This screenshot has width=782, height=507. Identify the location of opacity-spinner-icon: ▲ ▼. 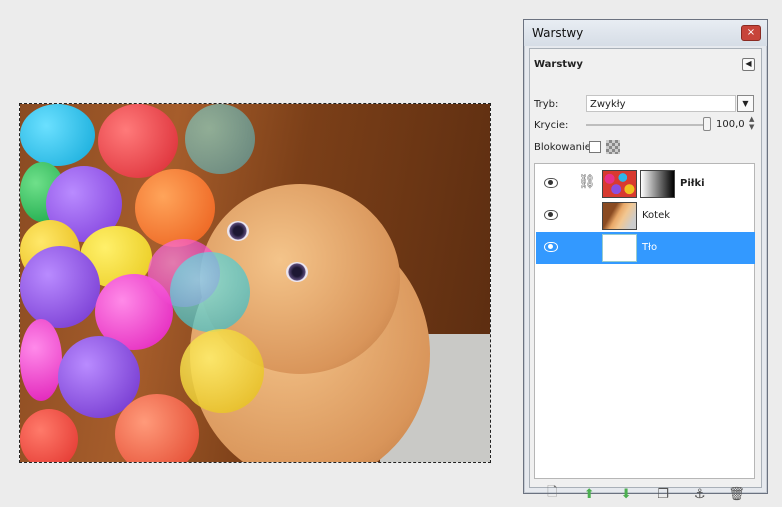
(753, 123).